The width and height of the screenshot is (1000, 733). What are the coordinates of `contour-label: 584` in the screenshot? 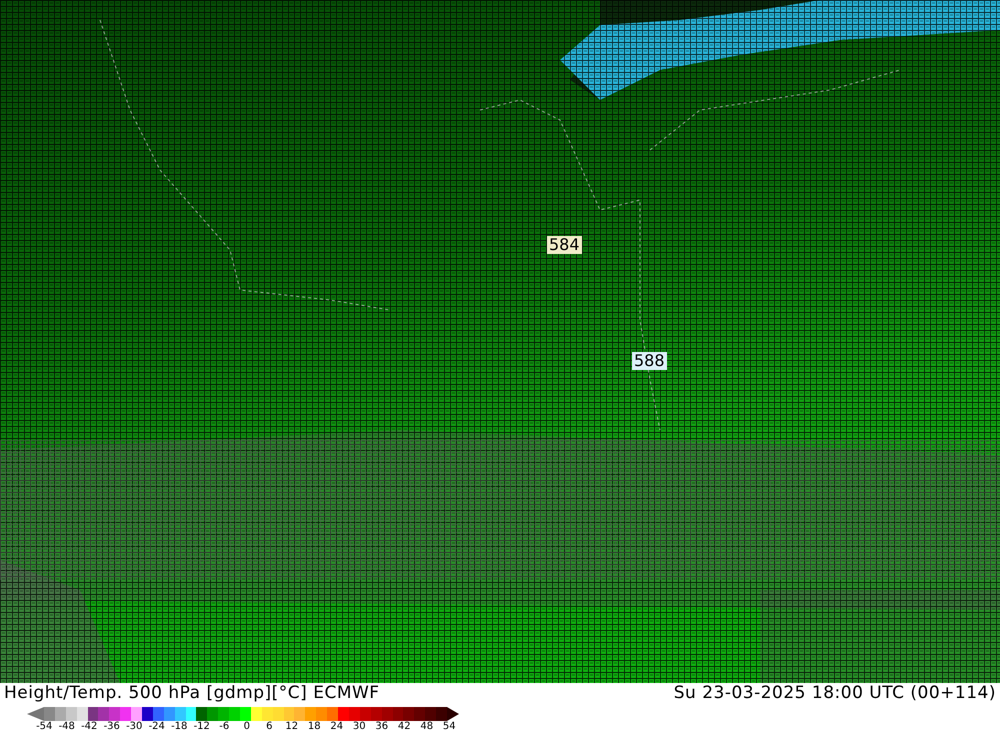 It's located at (564, 245).